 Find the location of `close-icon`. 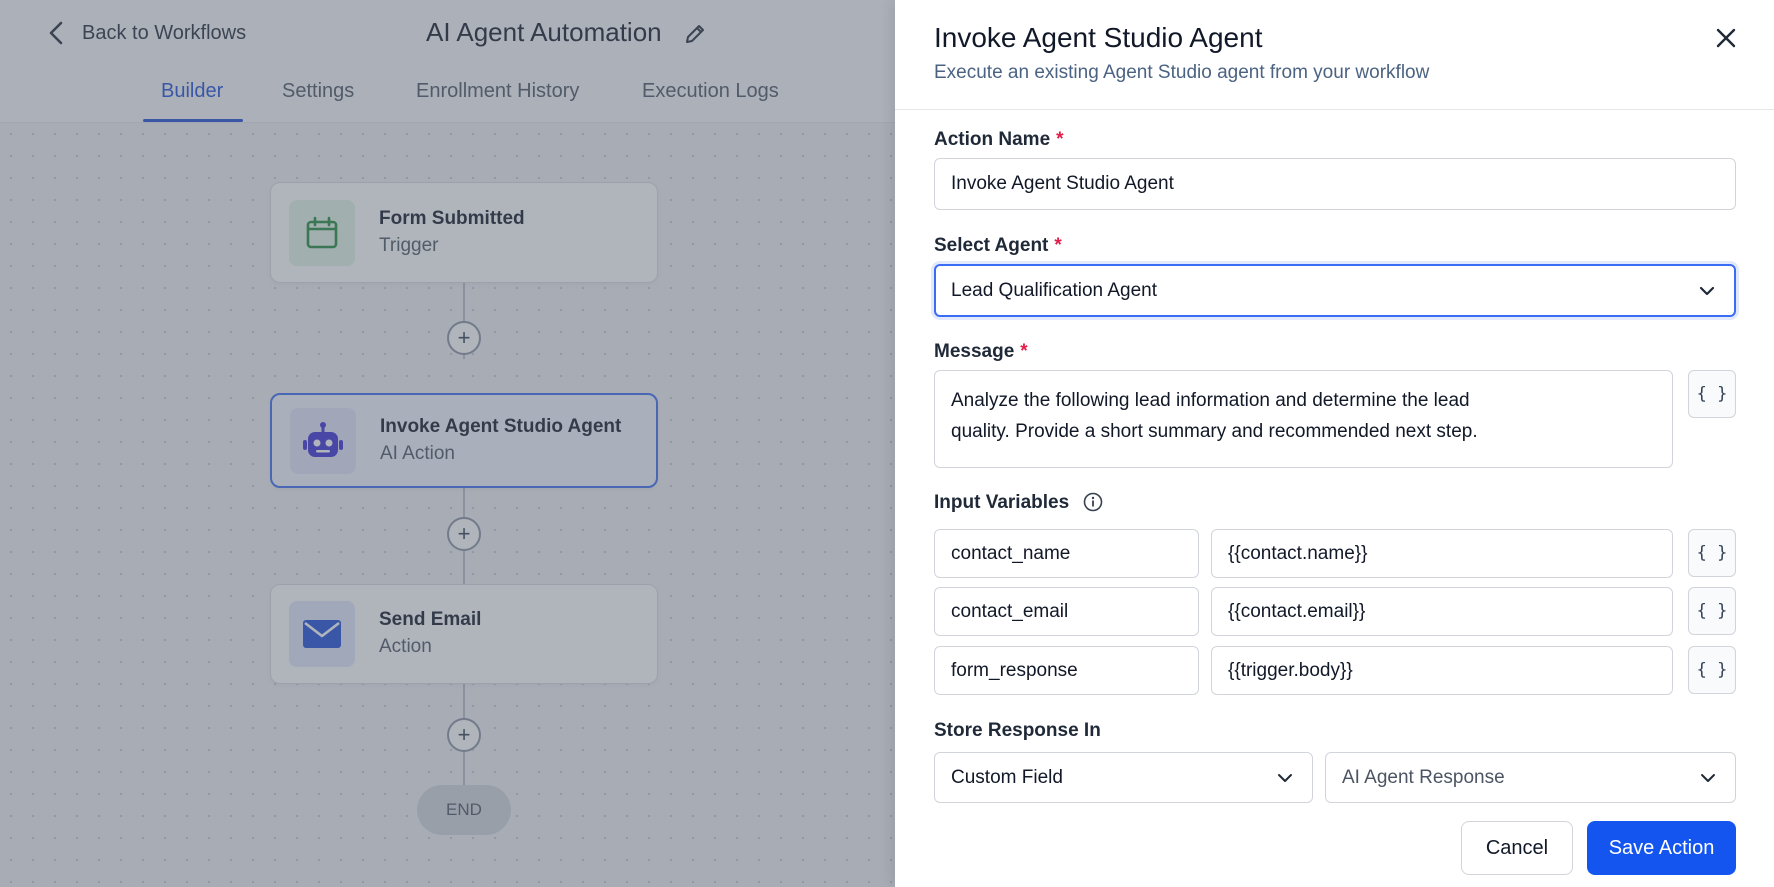

close-icon is located at coordinates (1726, 38).